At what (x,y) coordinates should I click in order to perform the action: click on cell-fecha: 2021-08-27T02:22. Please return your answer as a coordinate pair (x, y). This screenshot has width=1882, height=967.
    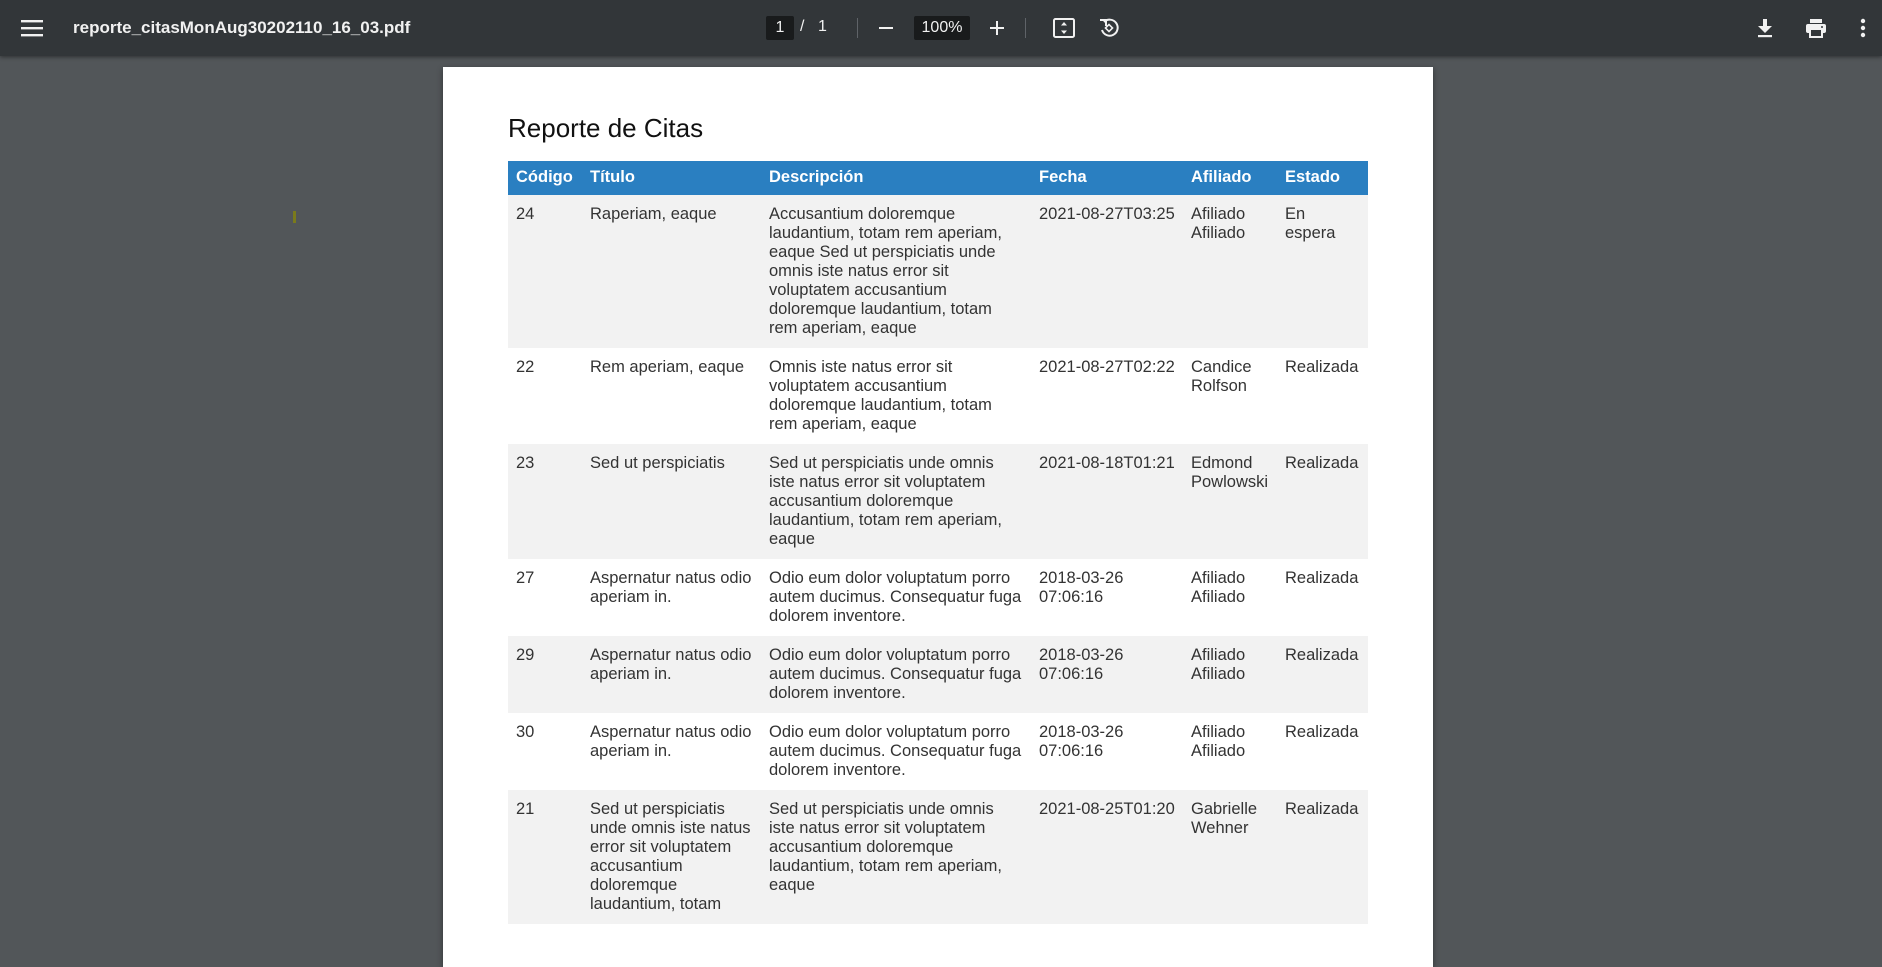
    Looking at the image, I should click on (1107, 396).